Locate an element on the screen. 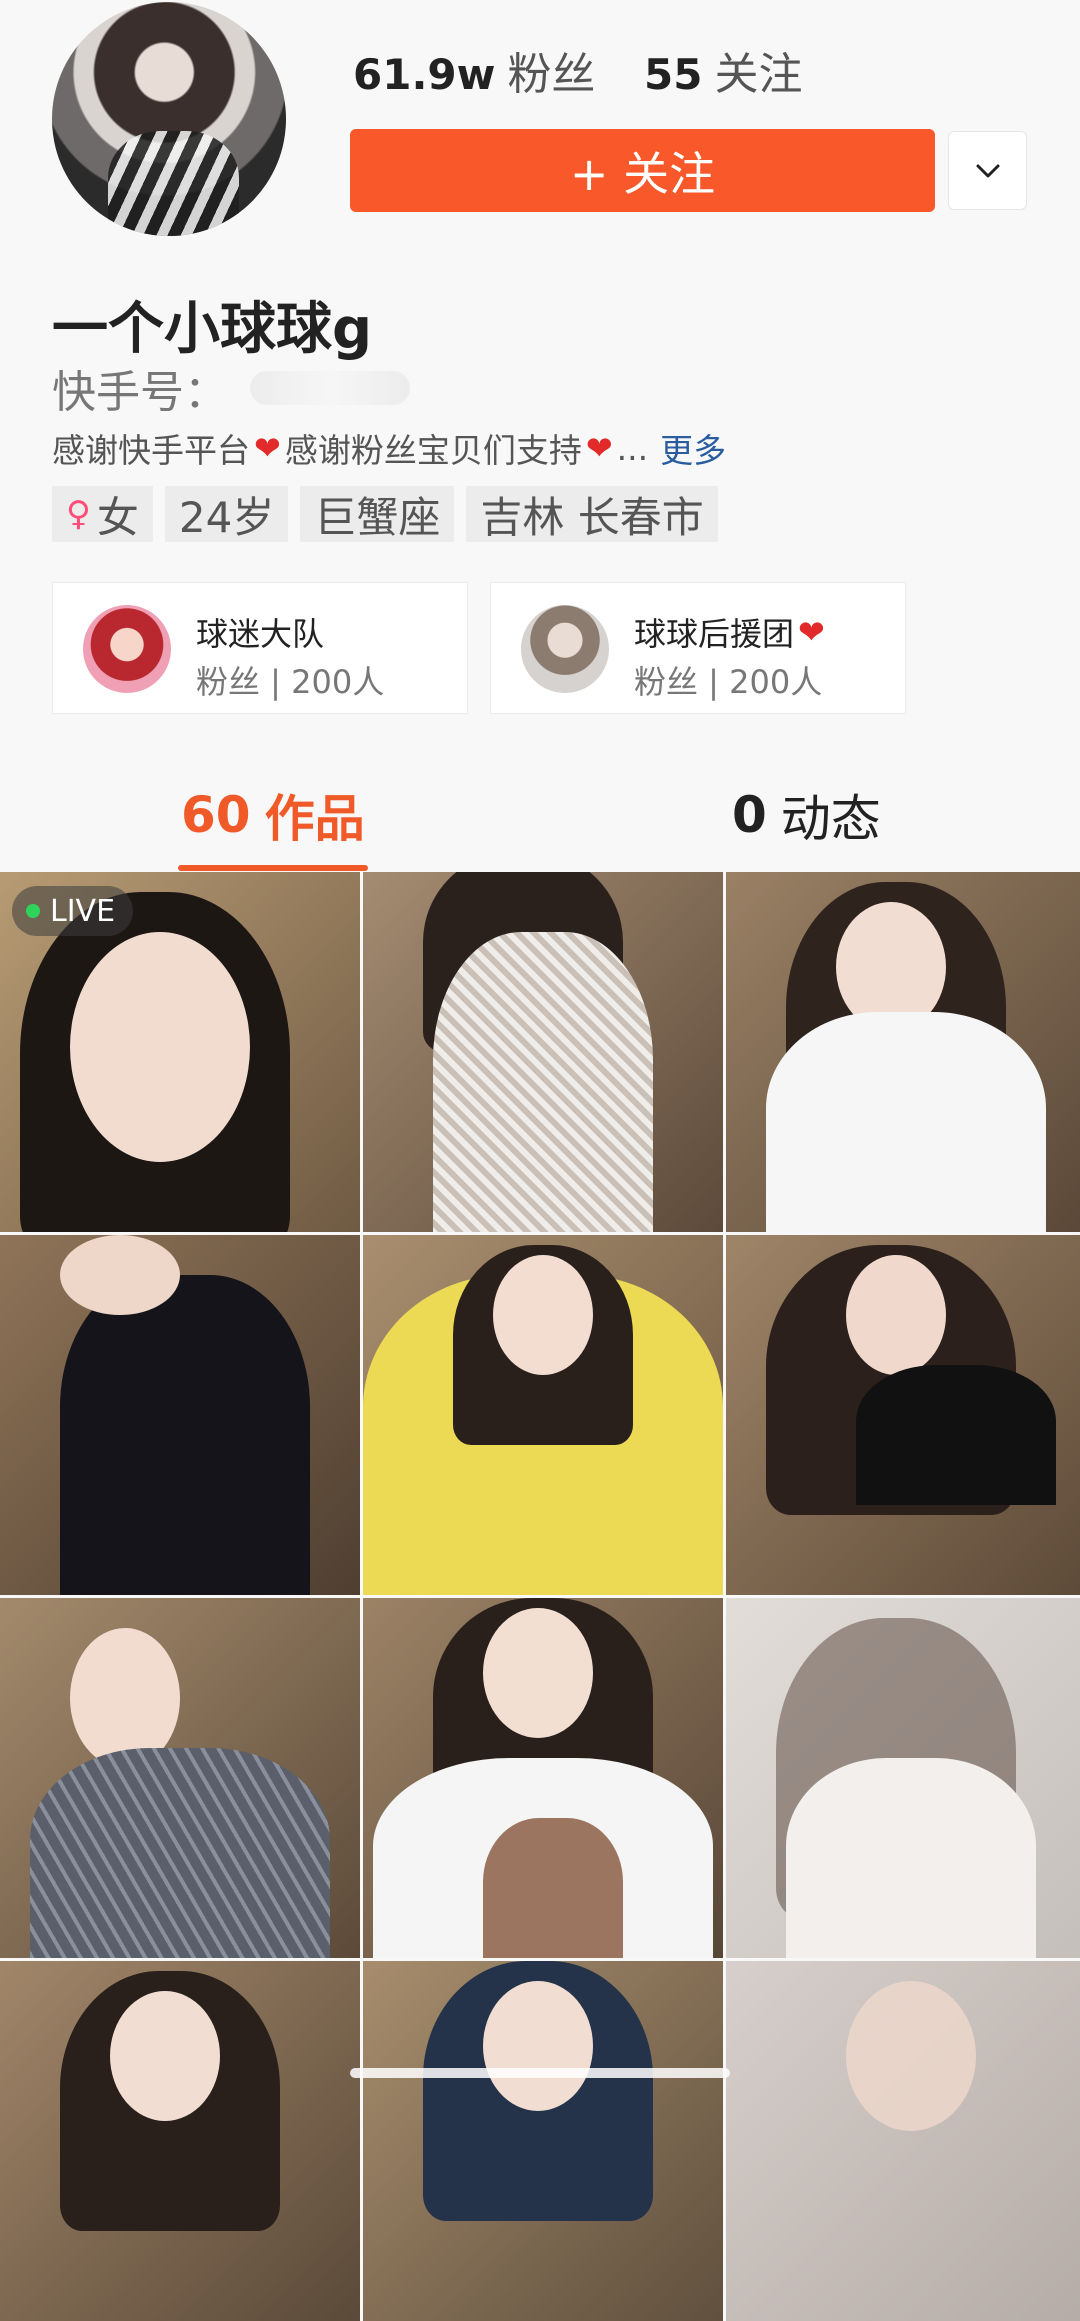 This screenshot has width=1080, height=2321. tag-gender-label: 女 is located at coordinates (117, 517).